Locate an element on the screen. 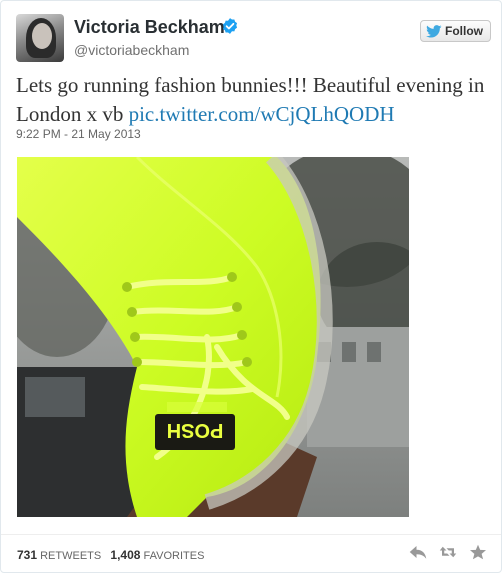 This screenshot has width=504, height=575. tweet-timestamp: 9:22 PM - 21 May 2013 is located at coordinates (78, 134).